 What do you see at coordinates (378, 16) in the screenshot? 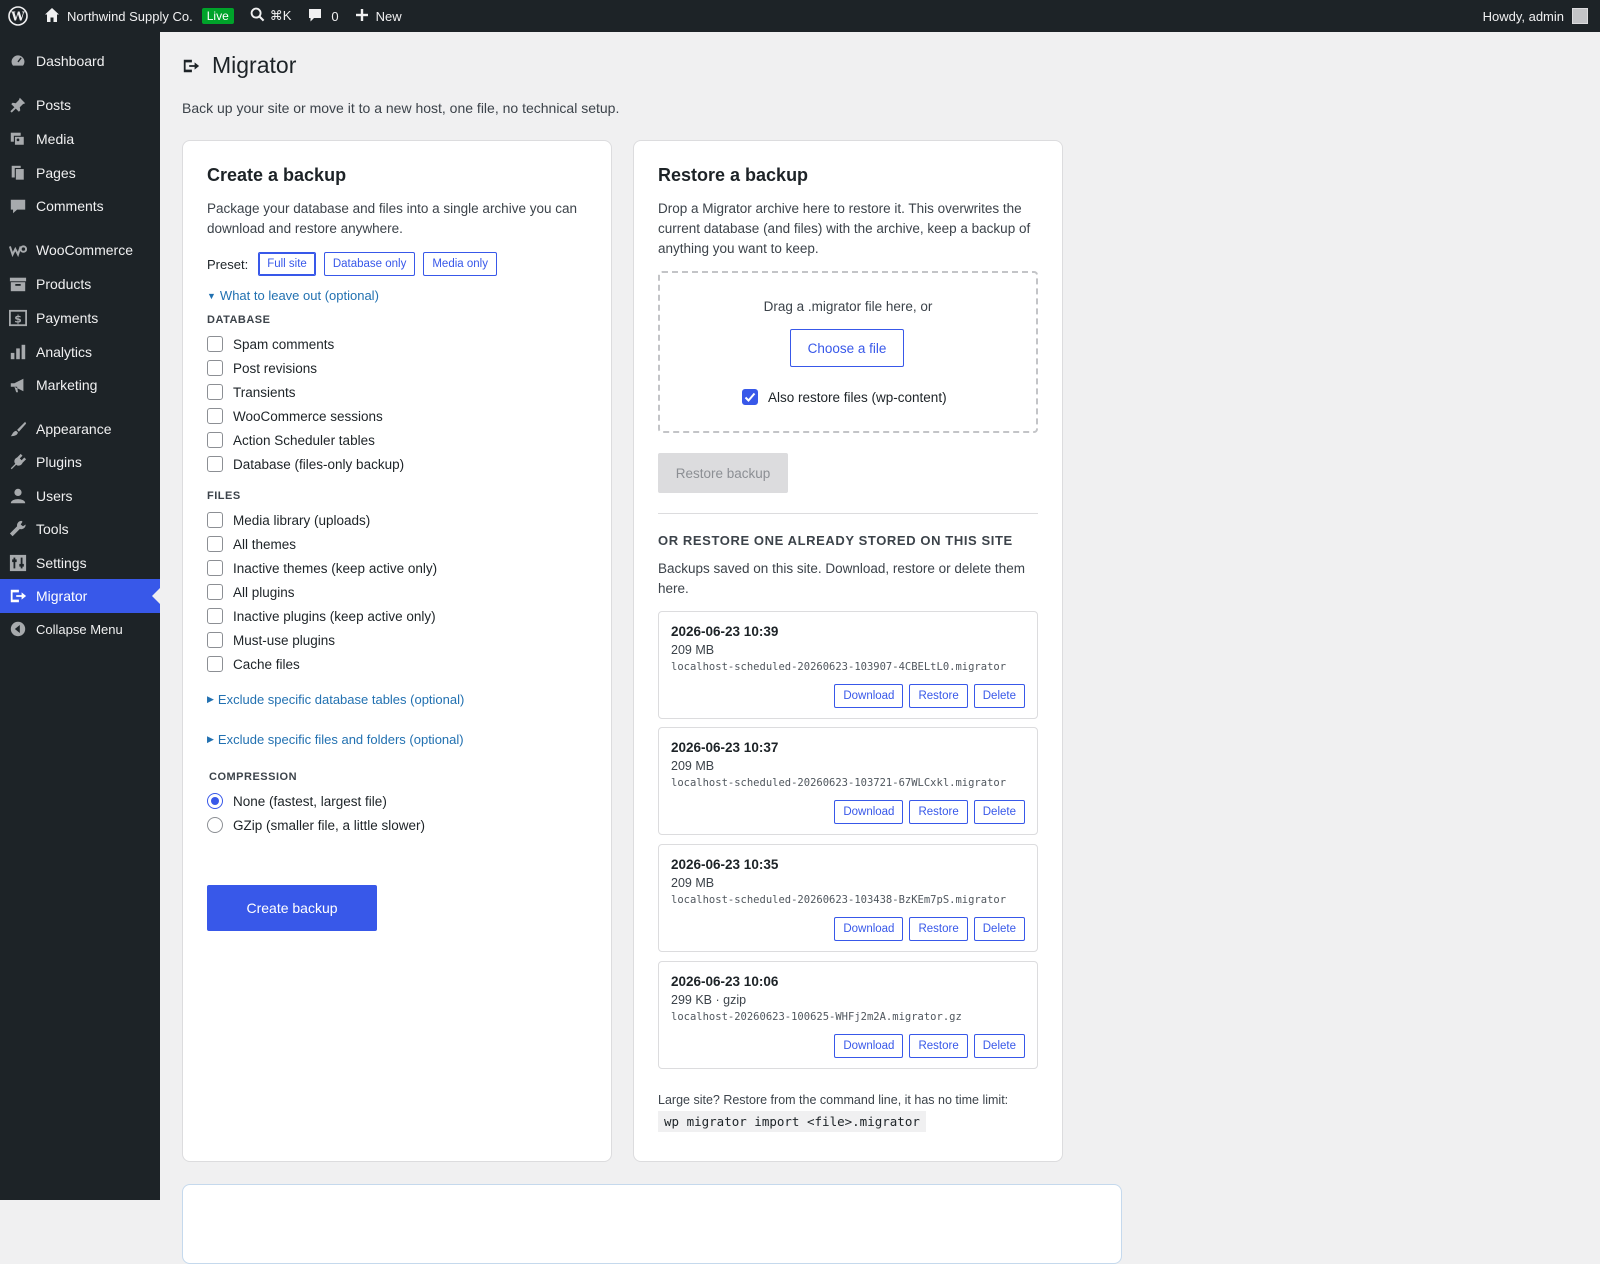
I see `new-content-link: New` at bounding box center [378, 16].